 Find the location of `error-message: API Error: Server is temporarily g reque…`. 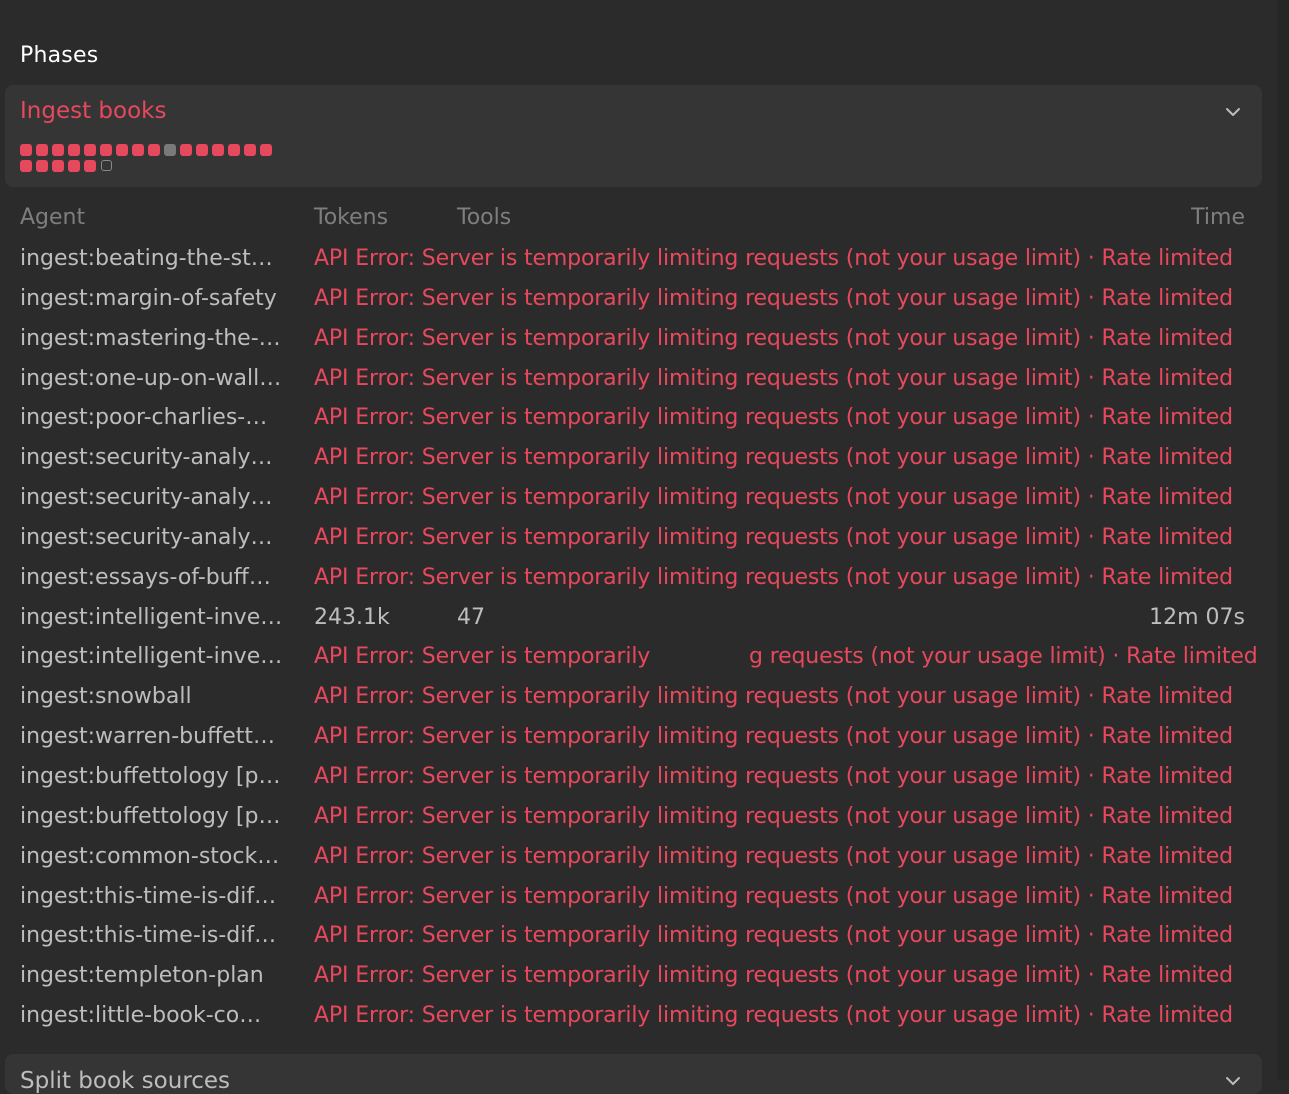

error-message: API Error: Server is temporarily g reque… is located at coordinates (786, 657).